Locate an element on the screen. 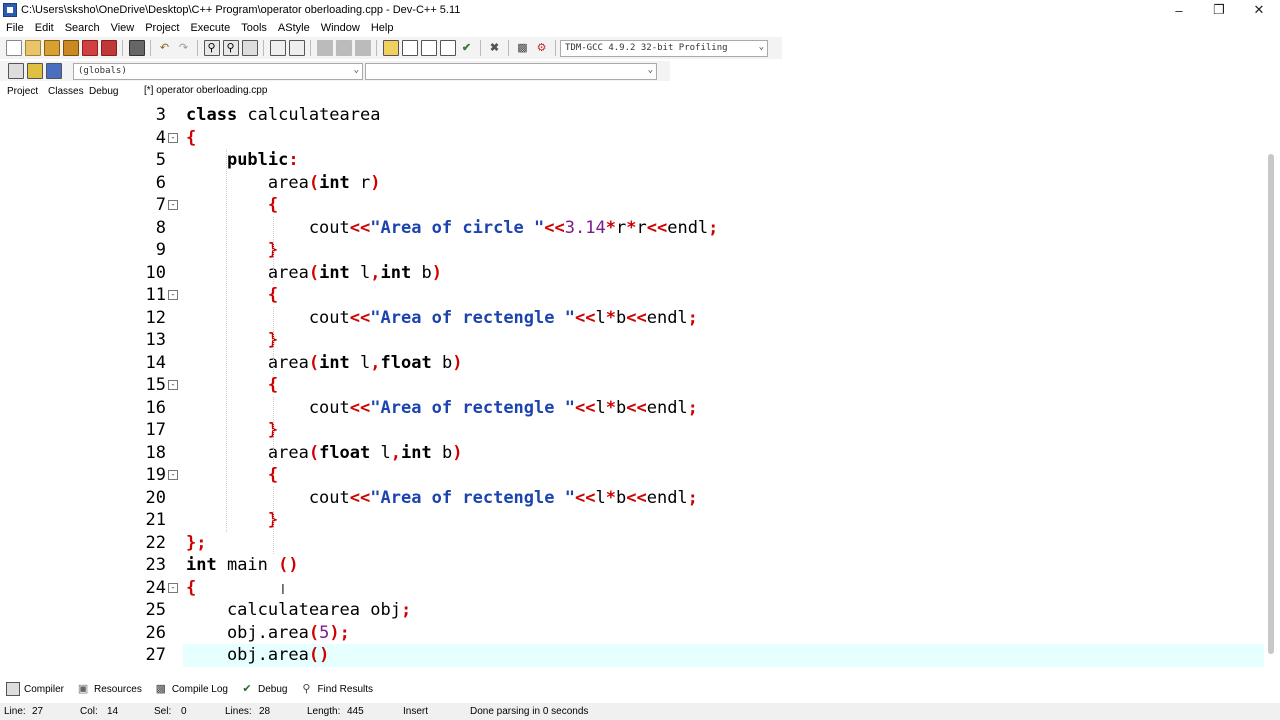 Image resolution: width=1280 pixels, height=720 pixels. line-number: 8 is located at coordinates (160, 227).